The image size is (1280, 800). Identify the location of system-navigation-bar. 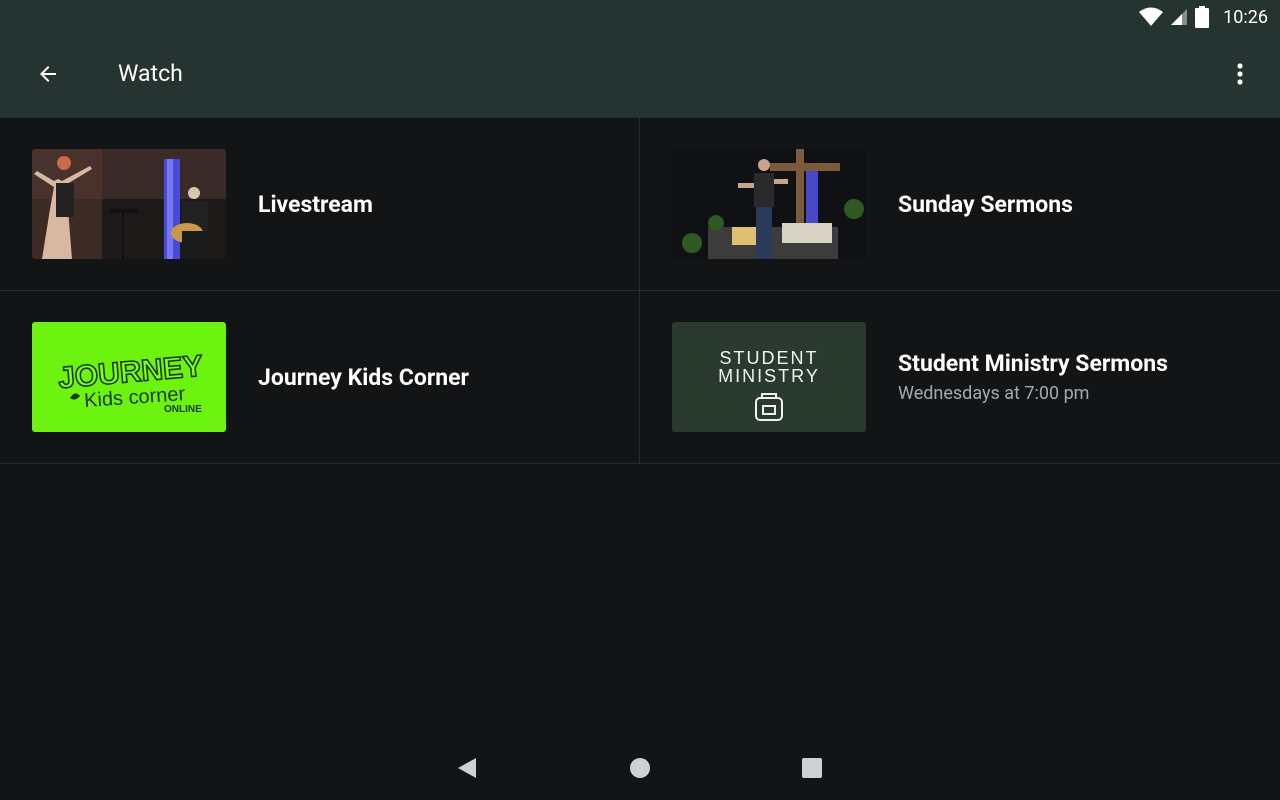
(640, 768).